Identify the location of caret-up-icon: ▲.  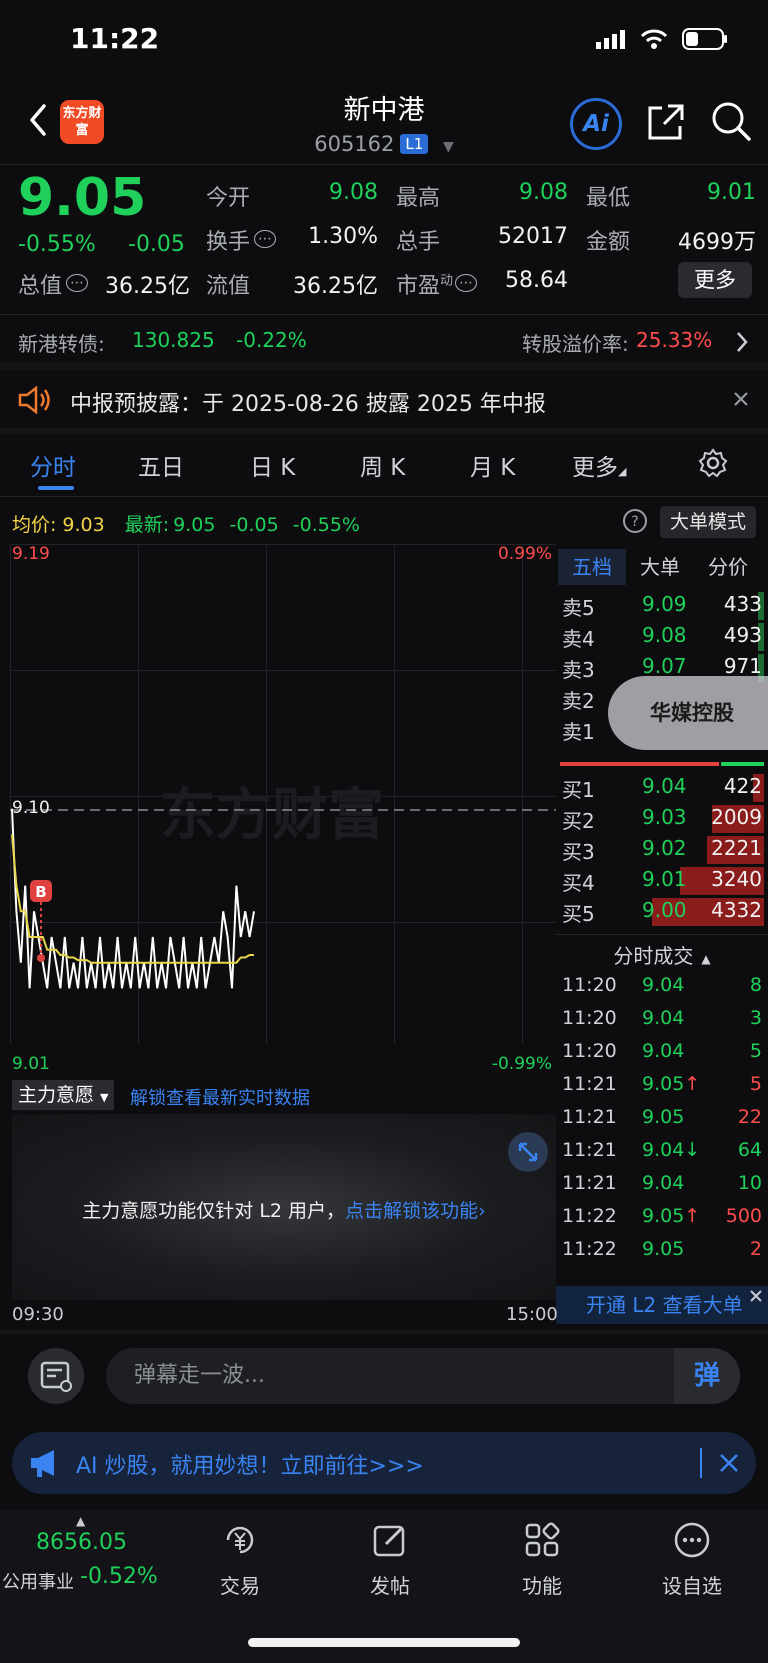
(706, 959).